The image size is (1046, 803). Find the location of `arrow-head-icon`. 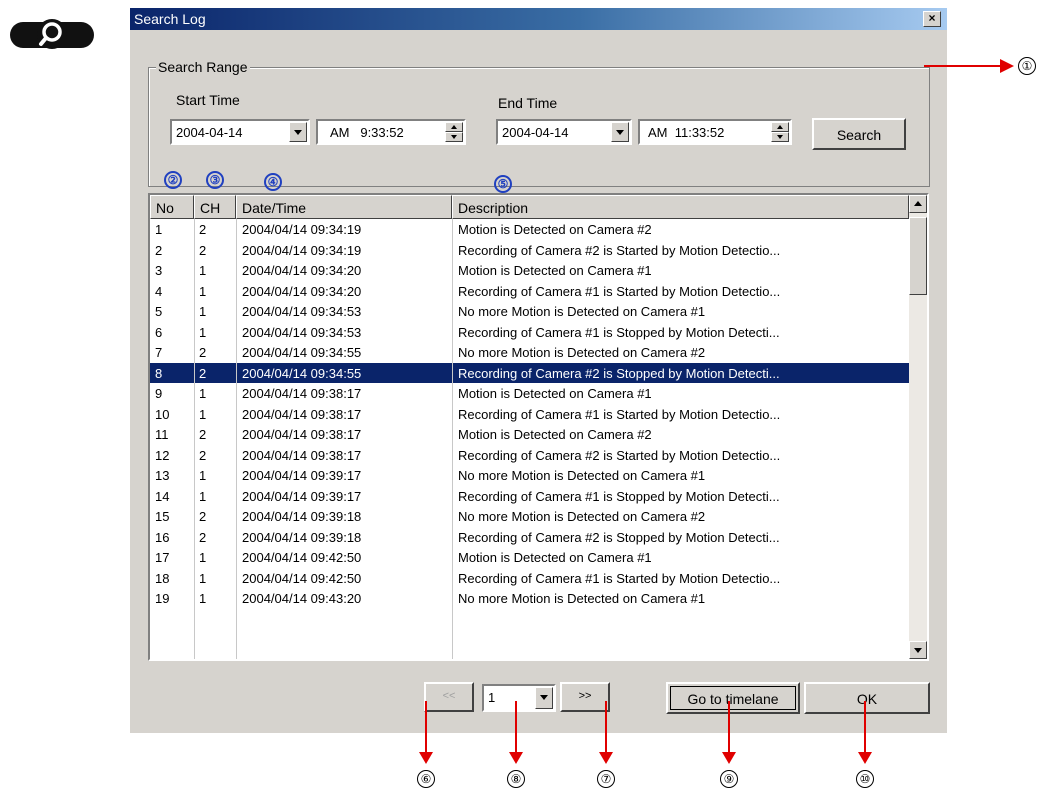

arrow-head-icon is located at coordinates (865, 758).